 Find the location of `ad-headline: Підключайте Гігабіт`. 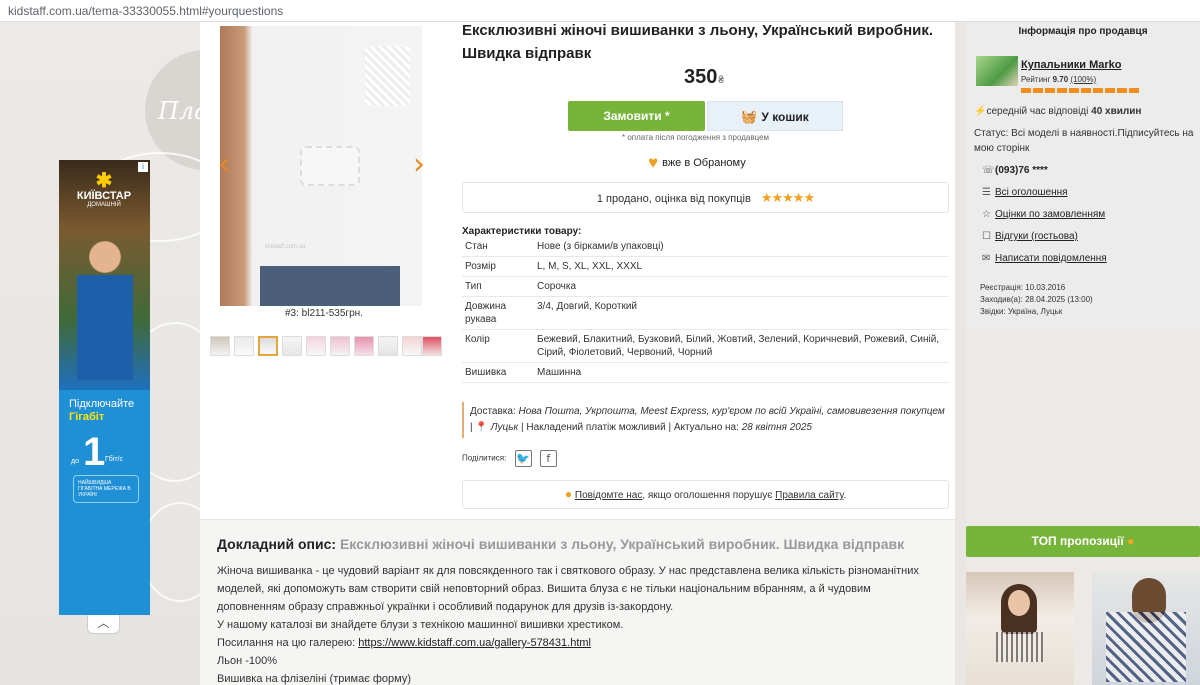

ad-headline: Підключайте Гігабіт is located at coordinates (101, 411).